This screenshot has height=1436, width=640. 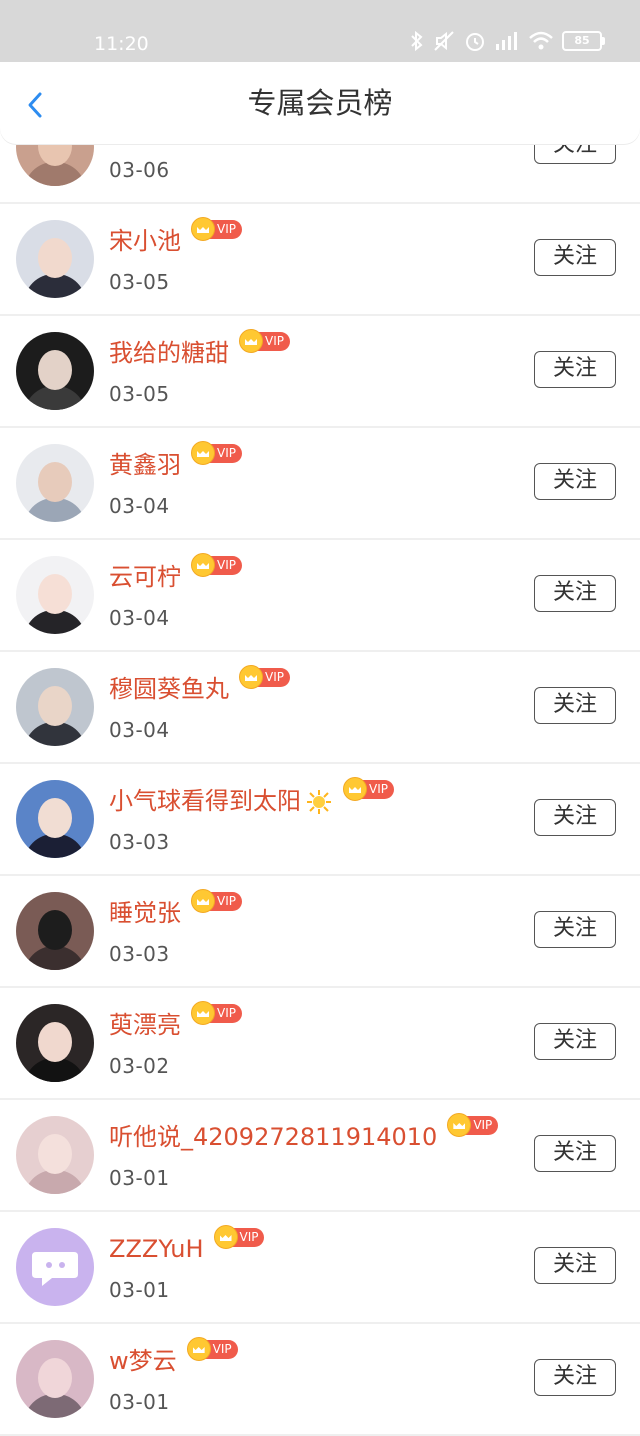 What do you see at coordinates (145, 1025) in the screenshot?
I see `member-name-text: 萸漂亮` at bounding box center [145, 1025].